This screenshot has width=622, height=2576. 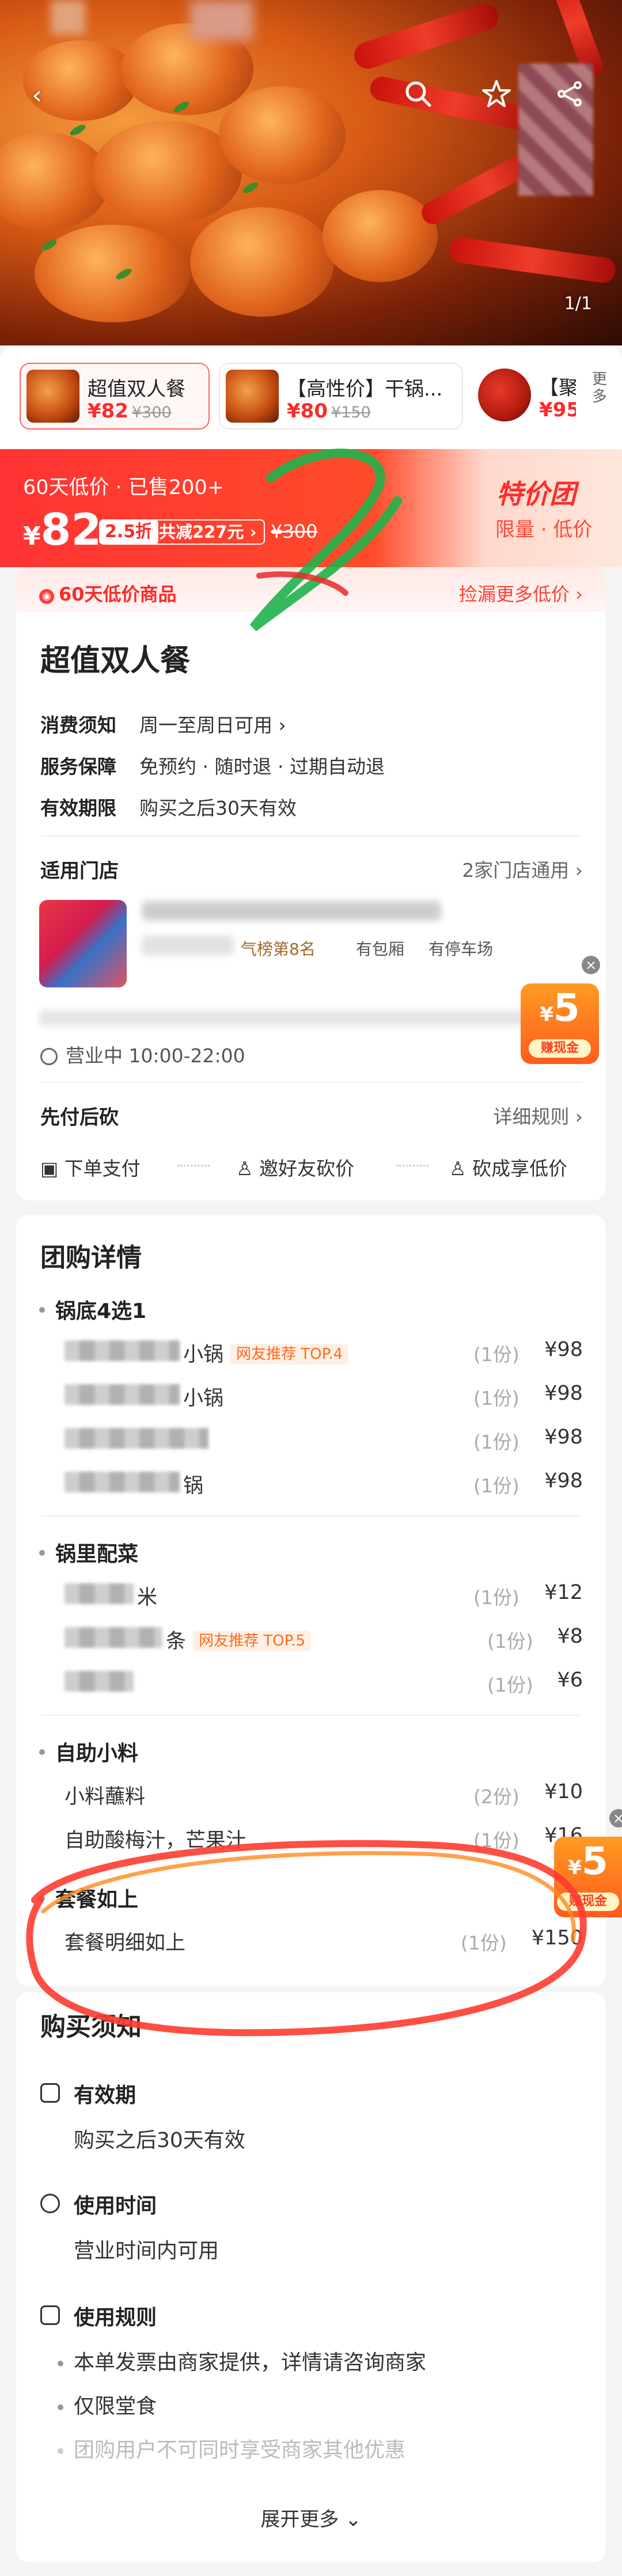 What do you see at coordinates (83, 943) in the screenshot?
I see `store-image` at bounding box center [83, 943].